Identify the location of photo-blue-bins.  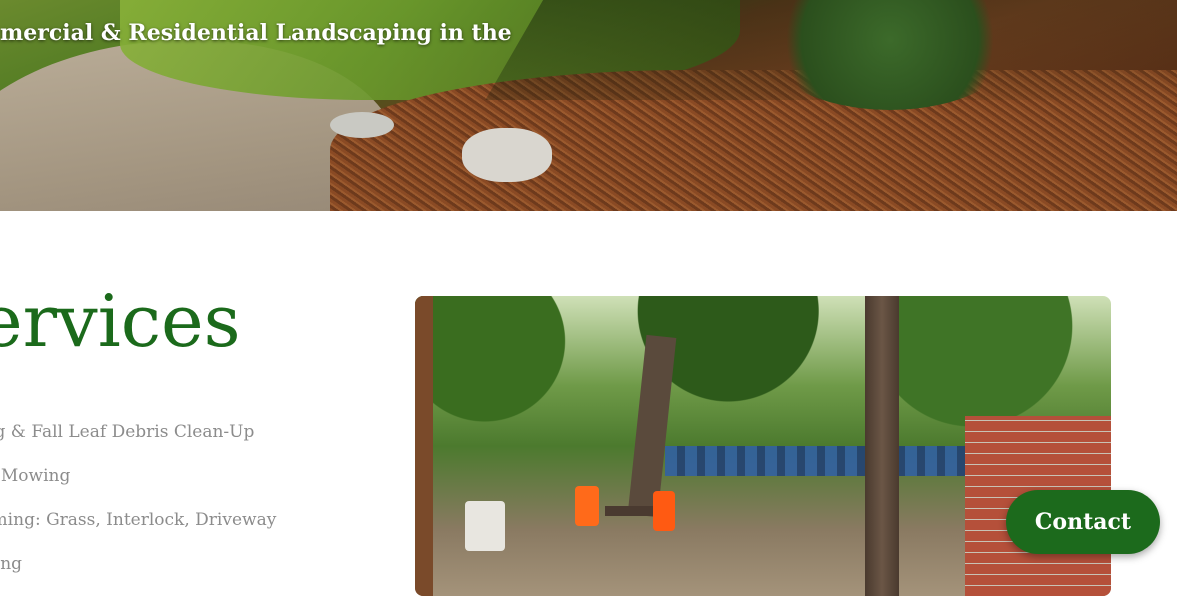
(815, 461).